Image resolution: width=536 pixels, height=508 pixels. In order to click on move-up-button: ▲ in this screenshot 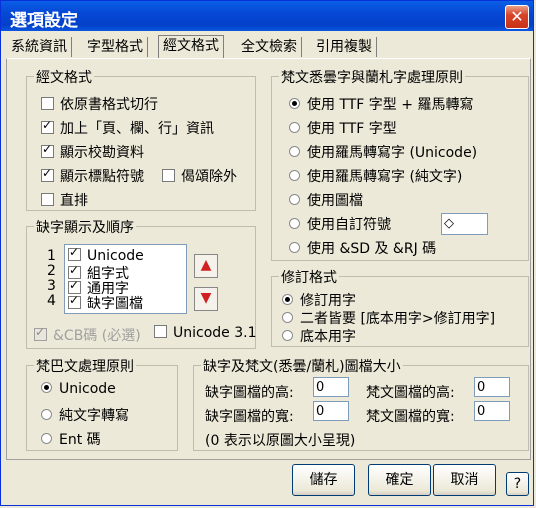, I will do `click(206, 266)`.